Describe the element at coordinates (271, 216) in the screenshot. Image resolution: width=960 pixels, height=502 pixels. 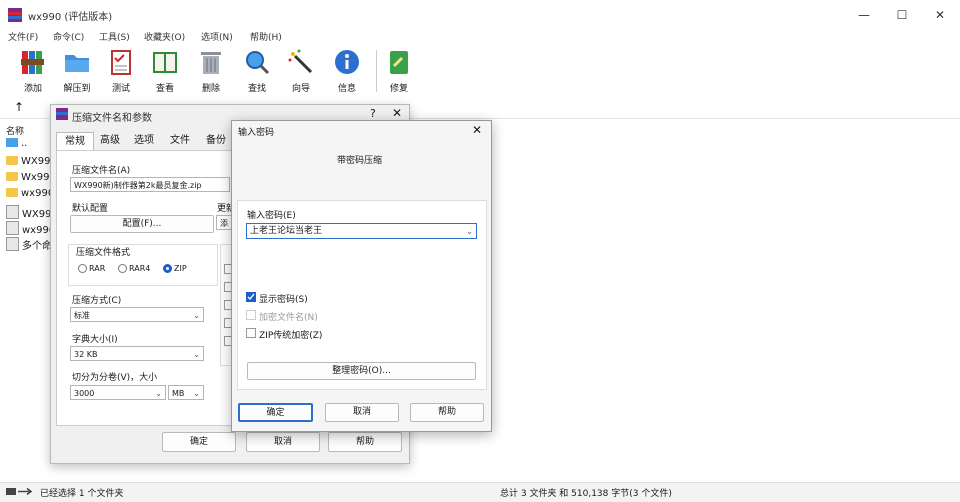
I see `enter-password-label: 输入密码(E)` at that location.